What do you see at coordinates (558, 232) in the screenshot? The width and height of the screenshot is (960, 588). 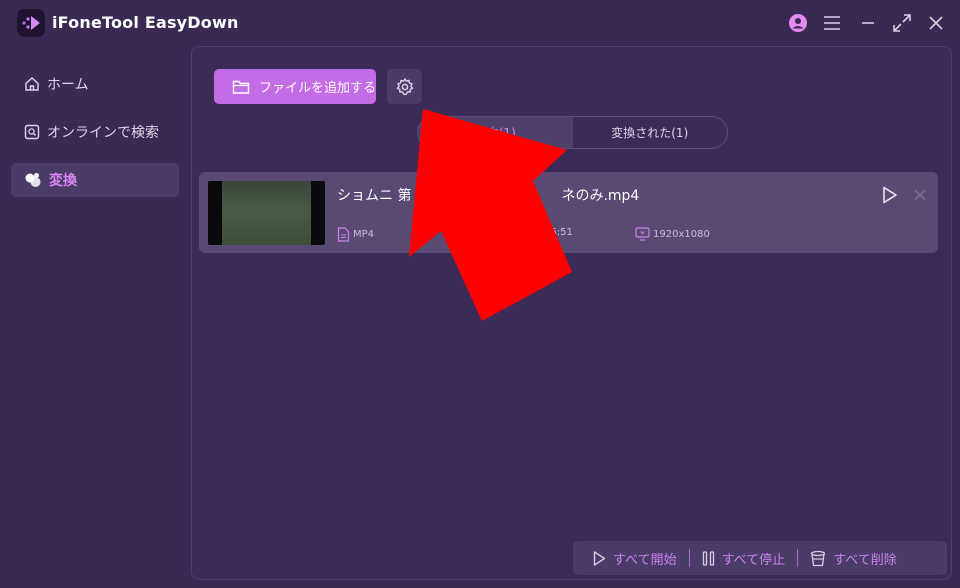 I see `file-duration: 46:51` at bounding box center [558, 232].